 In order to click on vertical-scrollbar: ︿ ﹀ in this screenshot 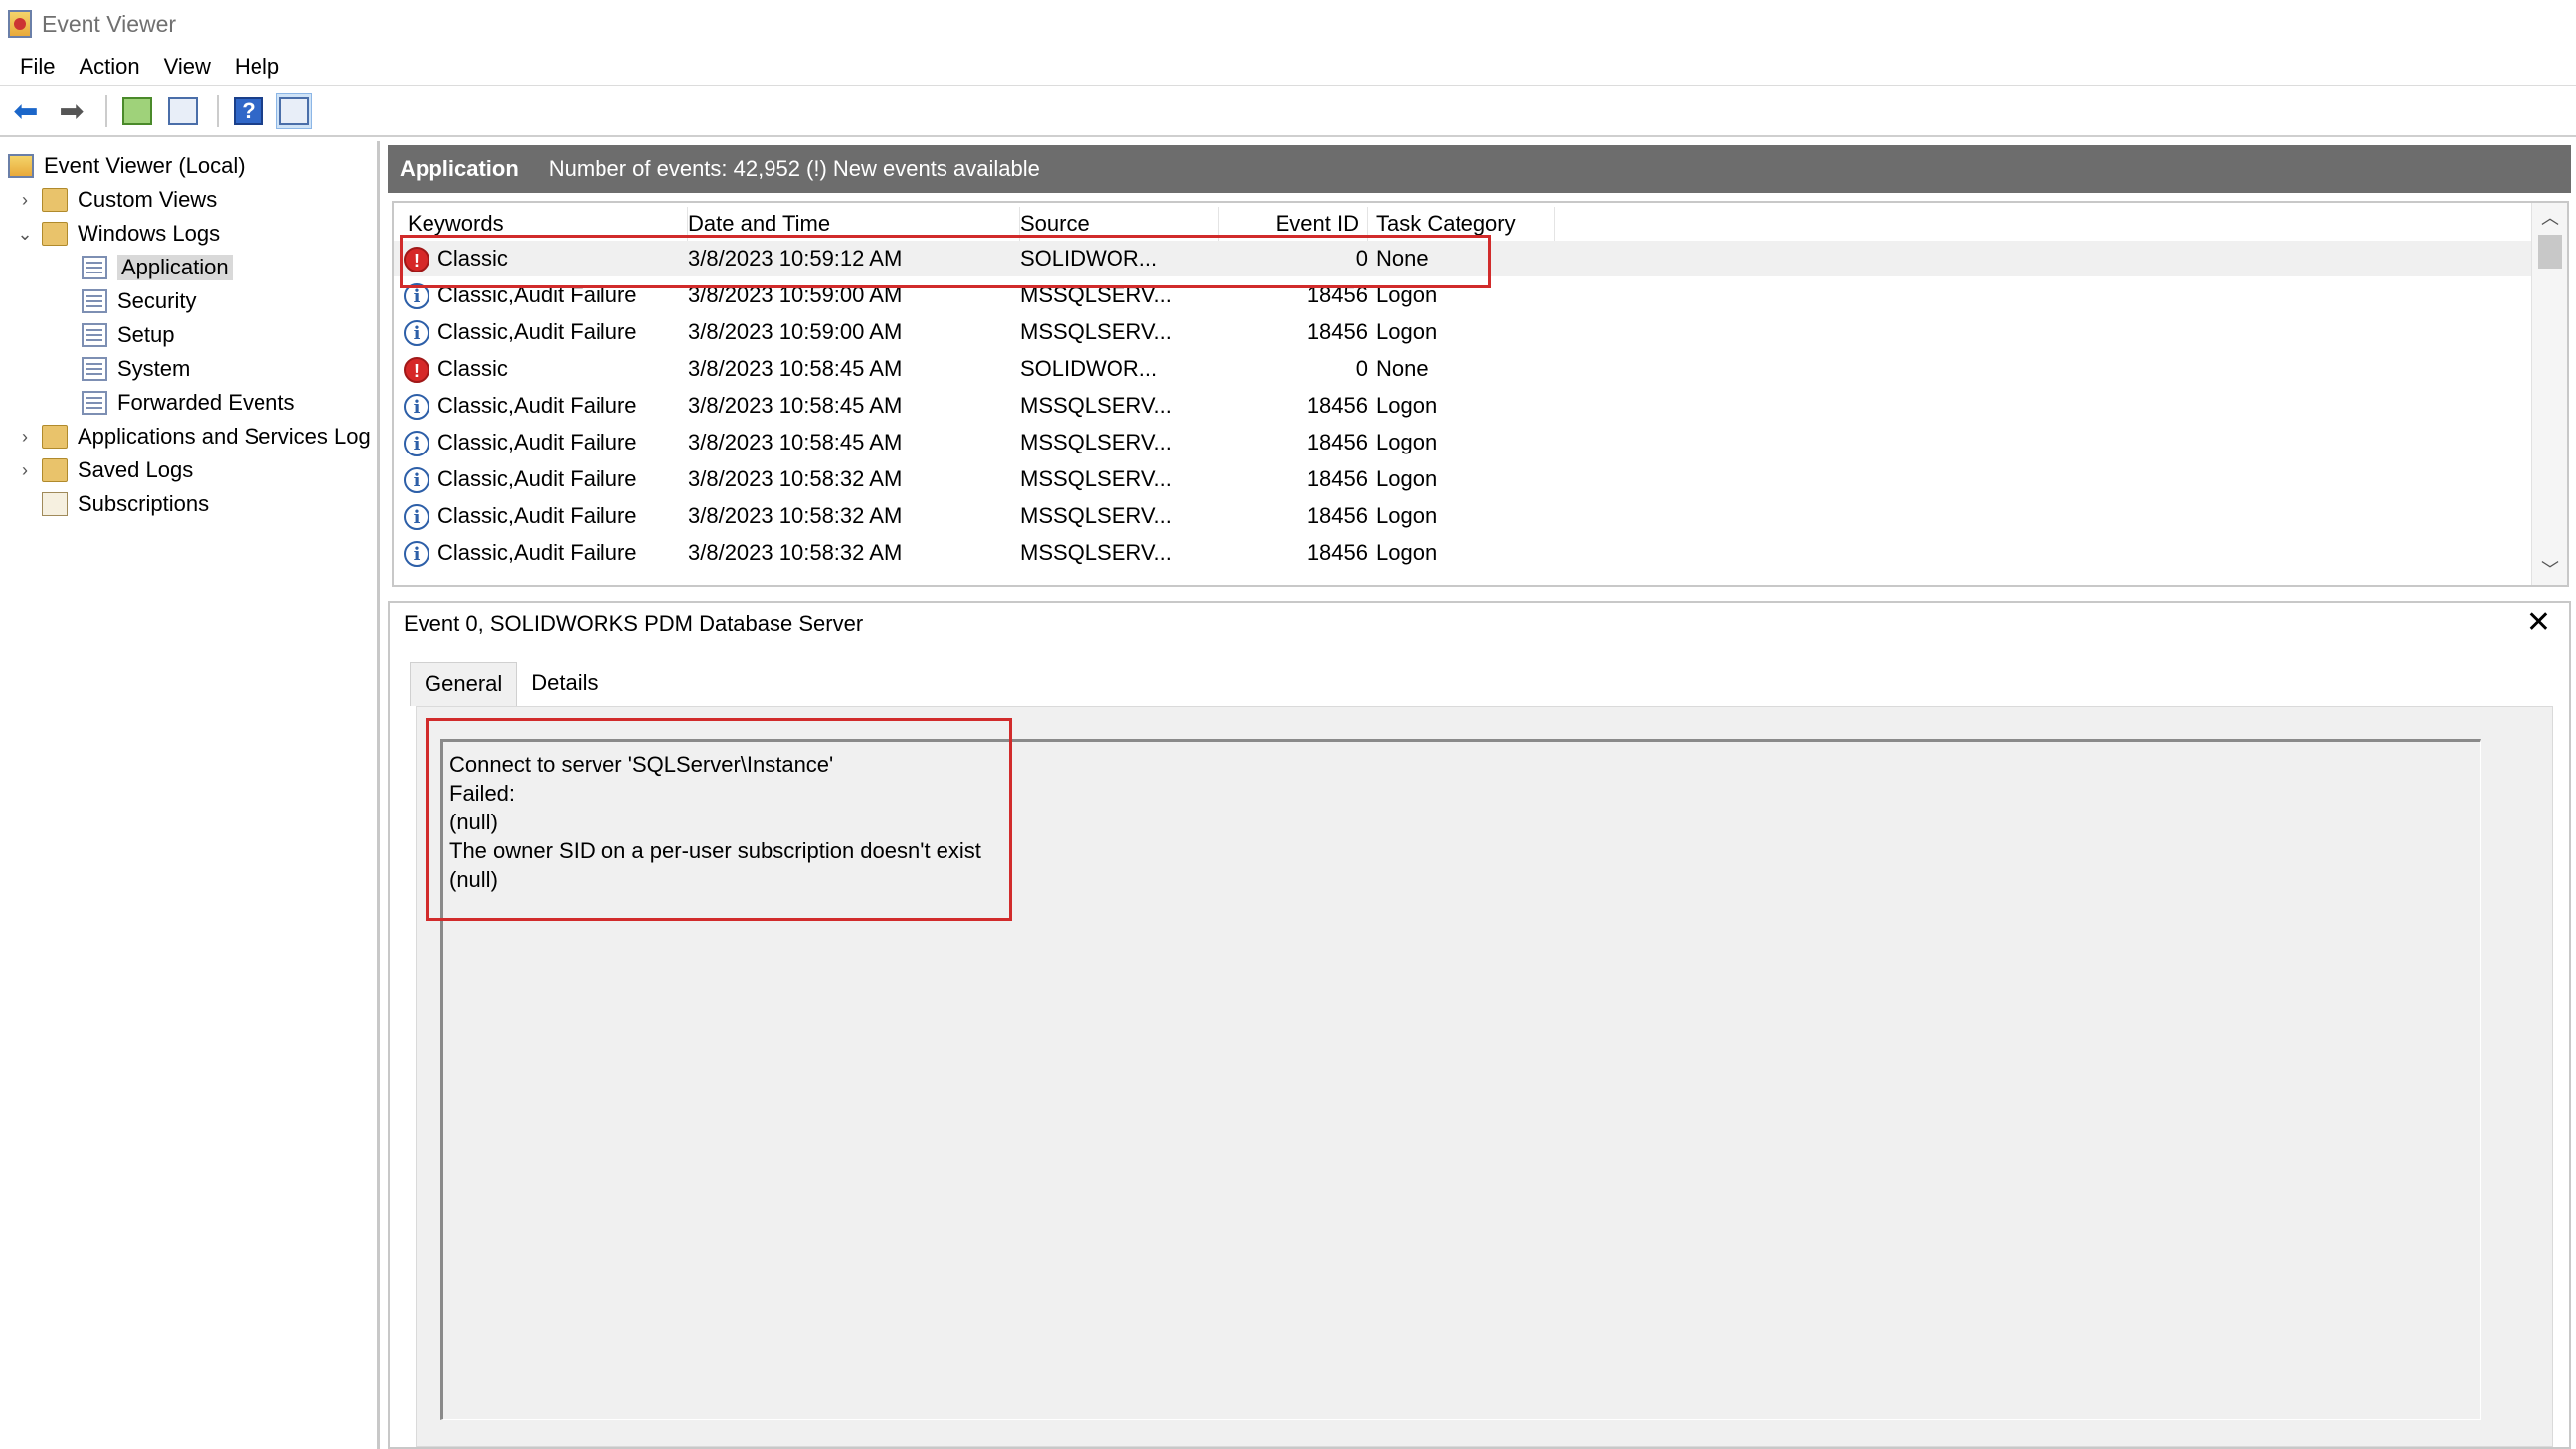, I will do `click(2549, 394)`.